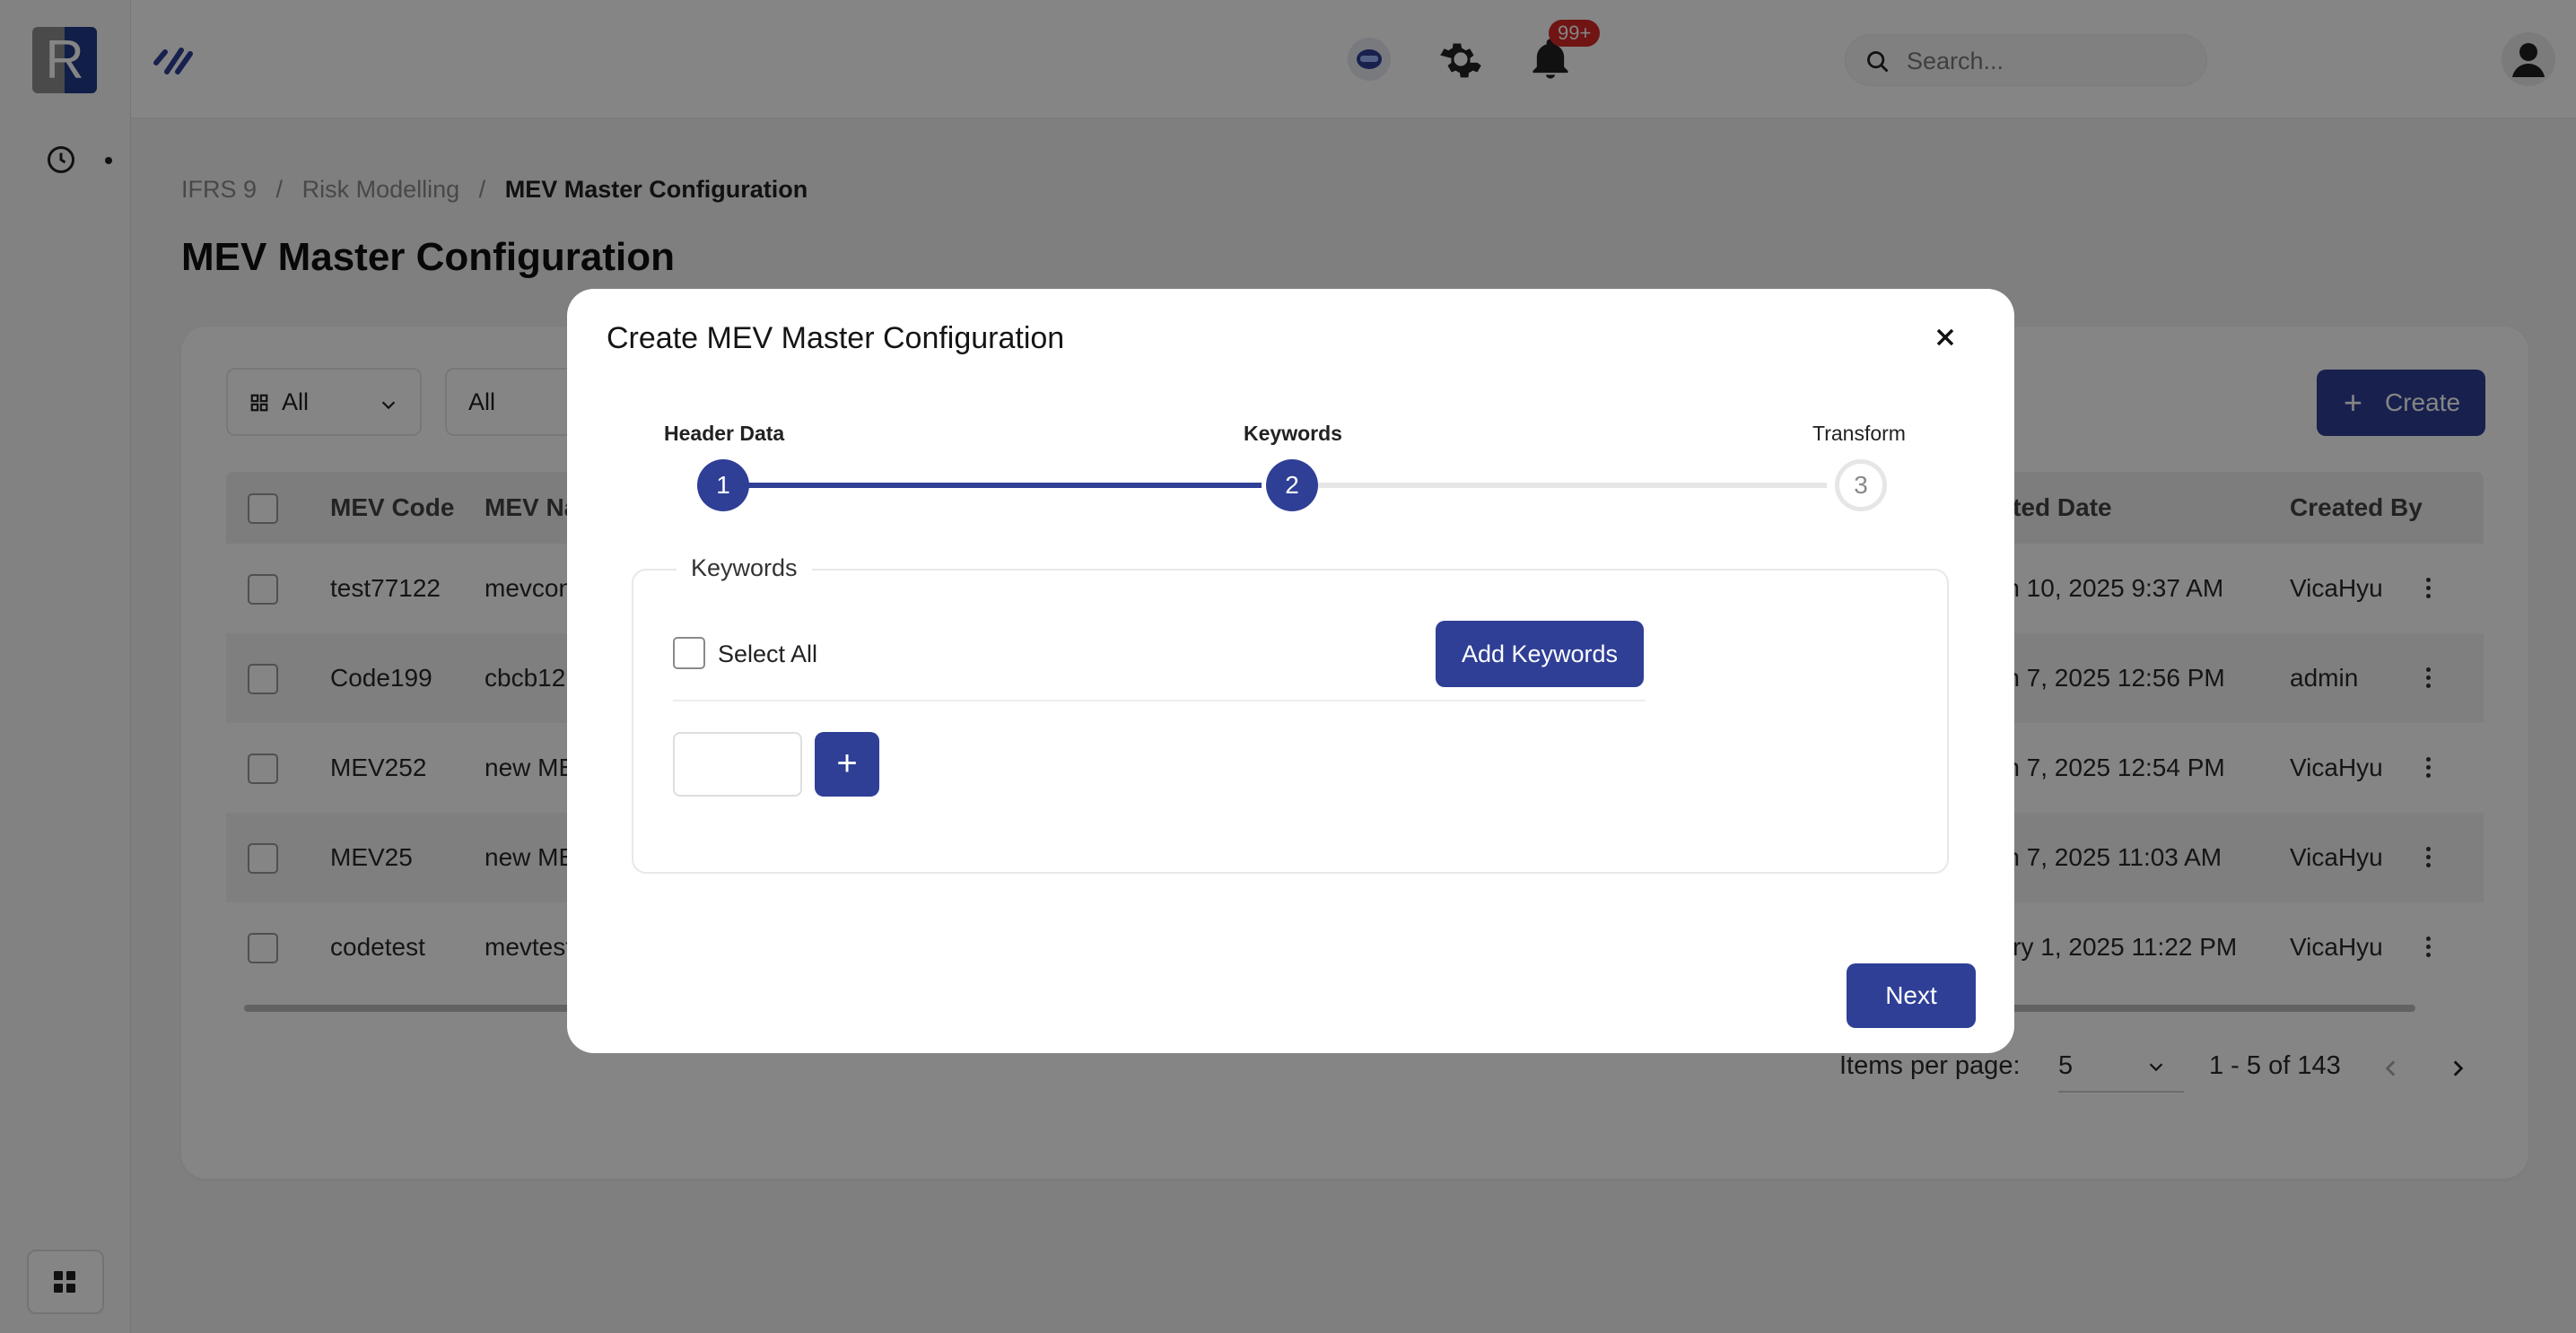  I want to click on keyword-input, so click(738, 764).